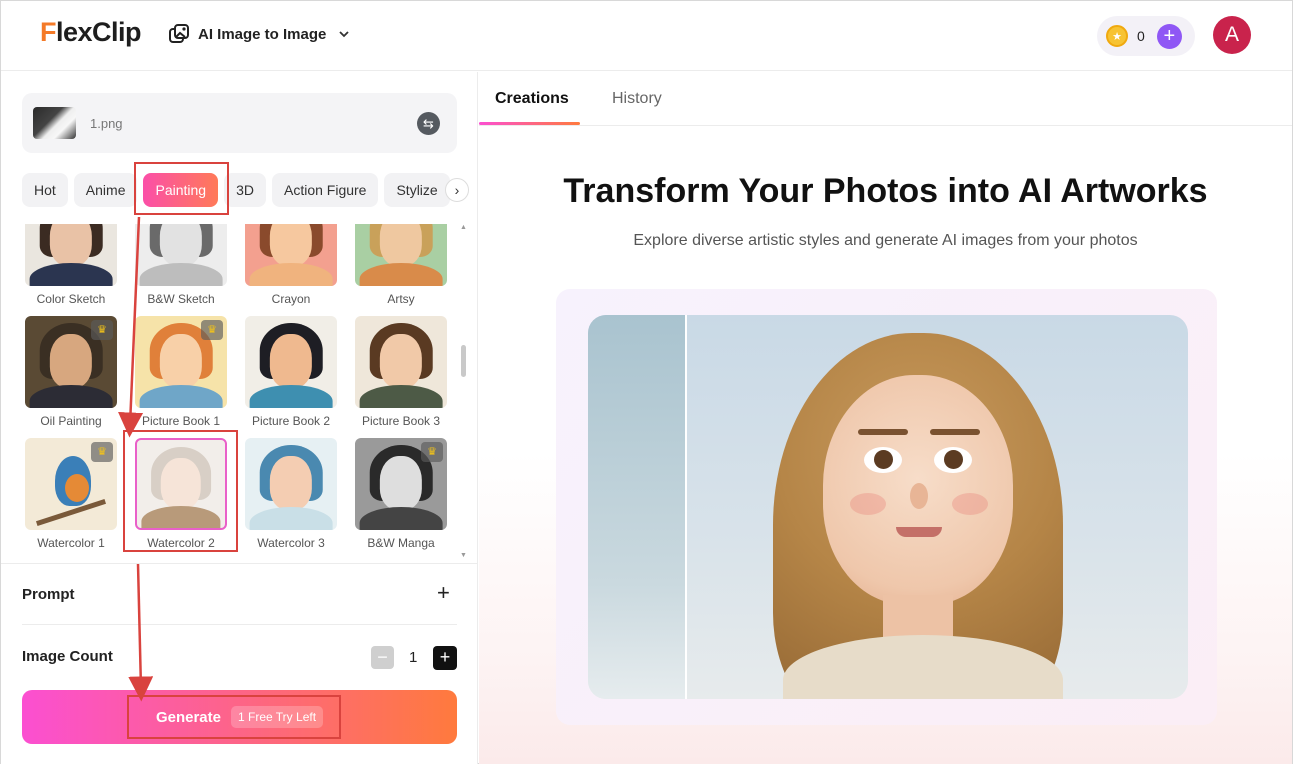  Describe the element at coordinates (401, 421) in the screenshot. I see `style-label: Picture Book 3` at that location.